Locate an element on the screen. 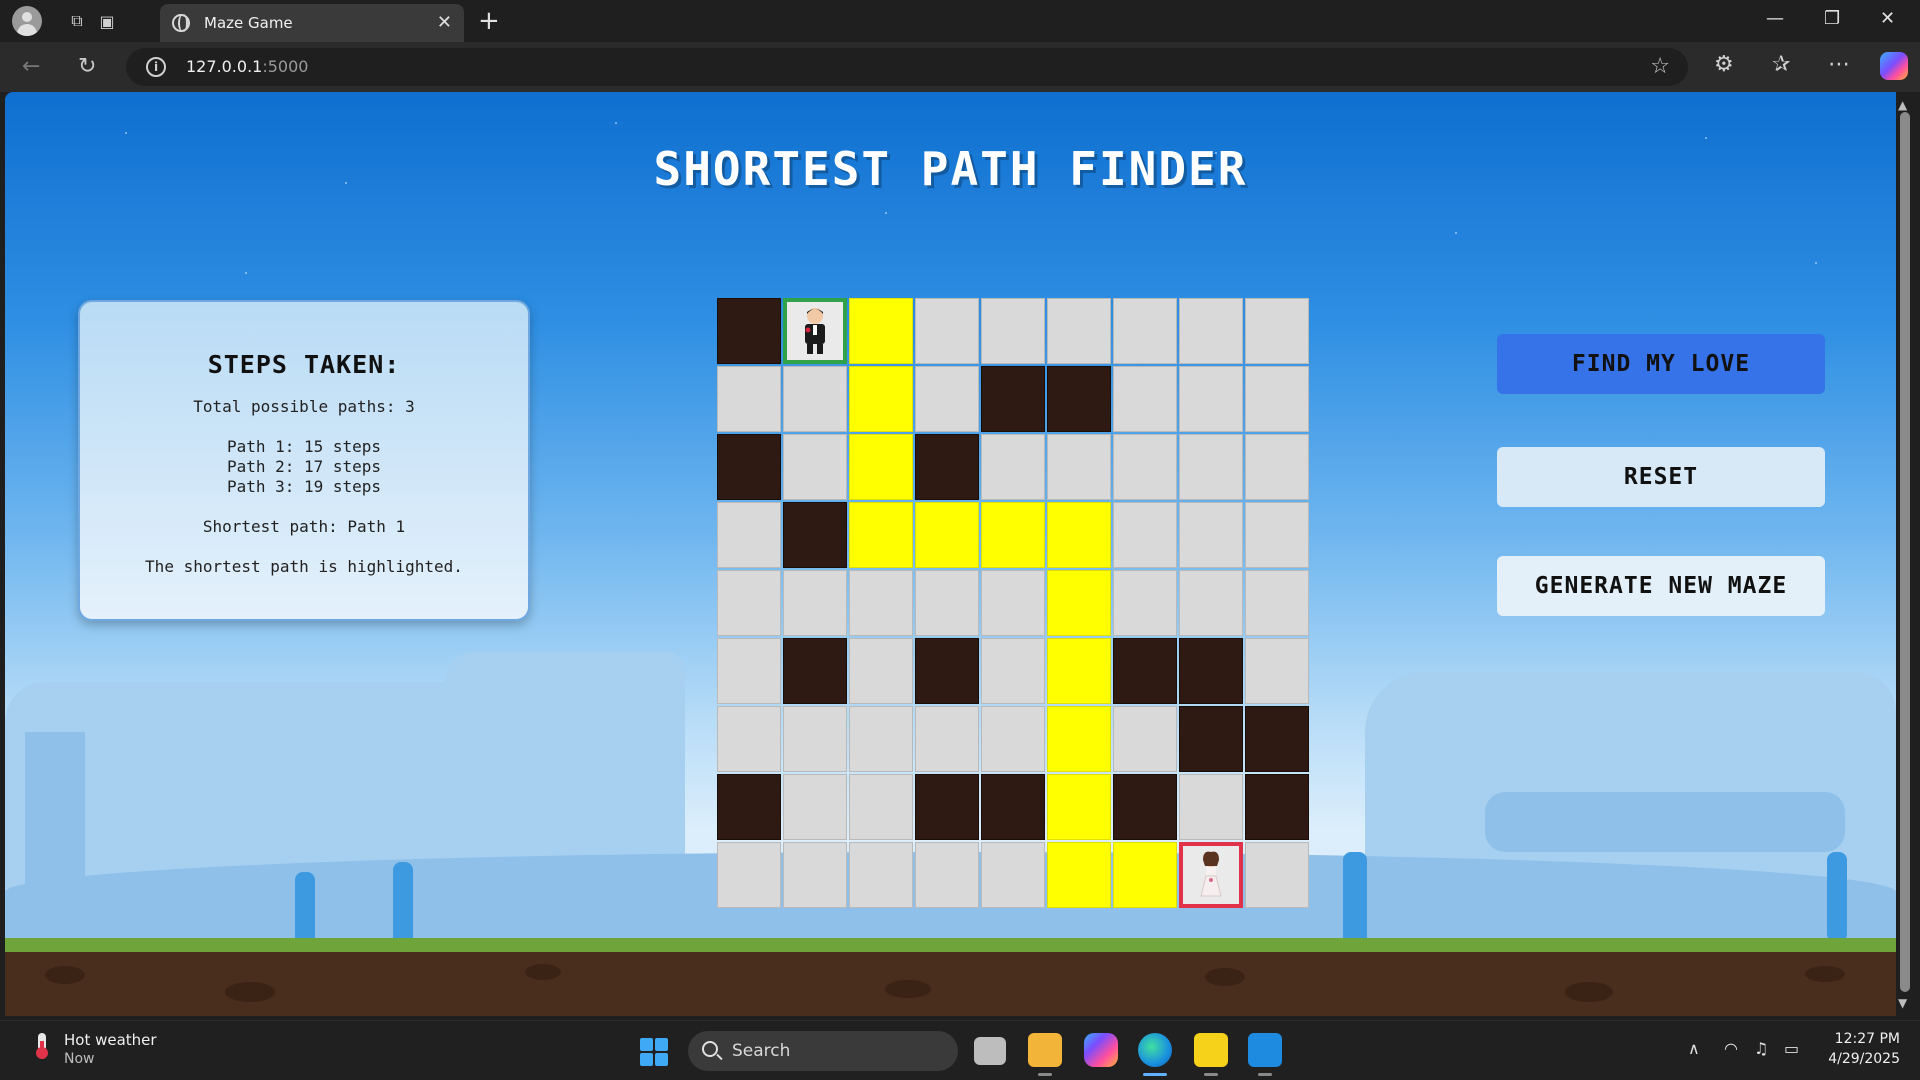  volume-icon: ♫ is located at coordinates (1761, 1048).